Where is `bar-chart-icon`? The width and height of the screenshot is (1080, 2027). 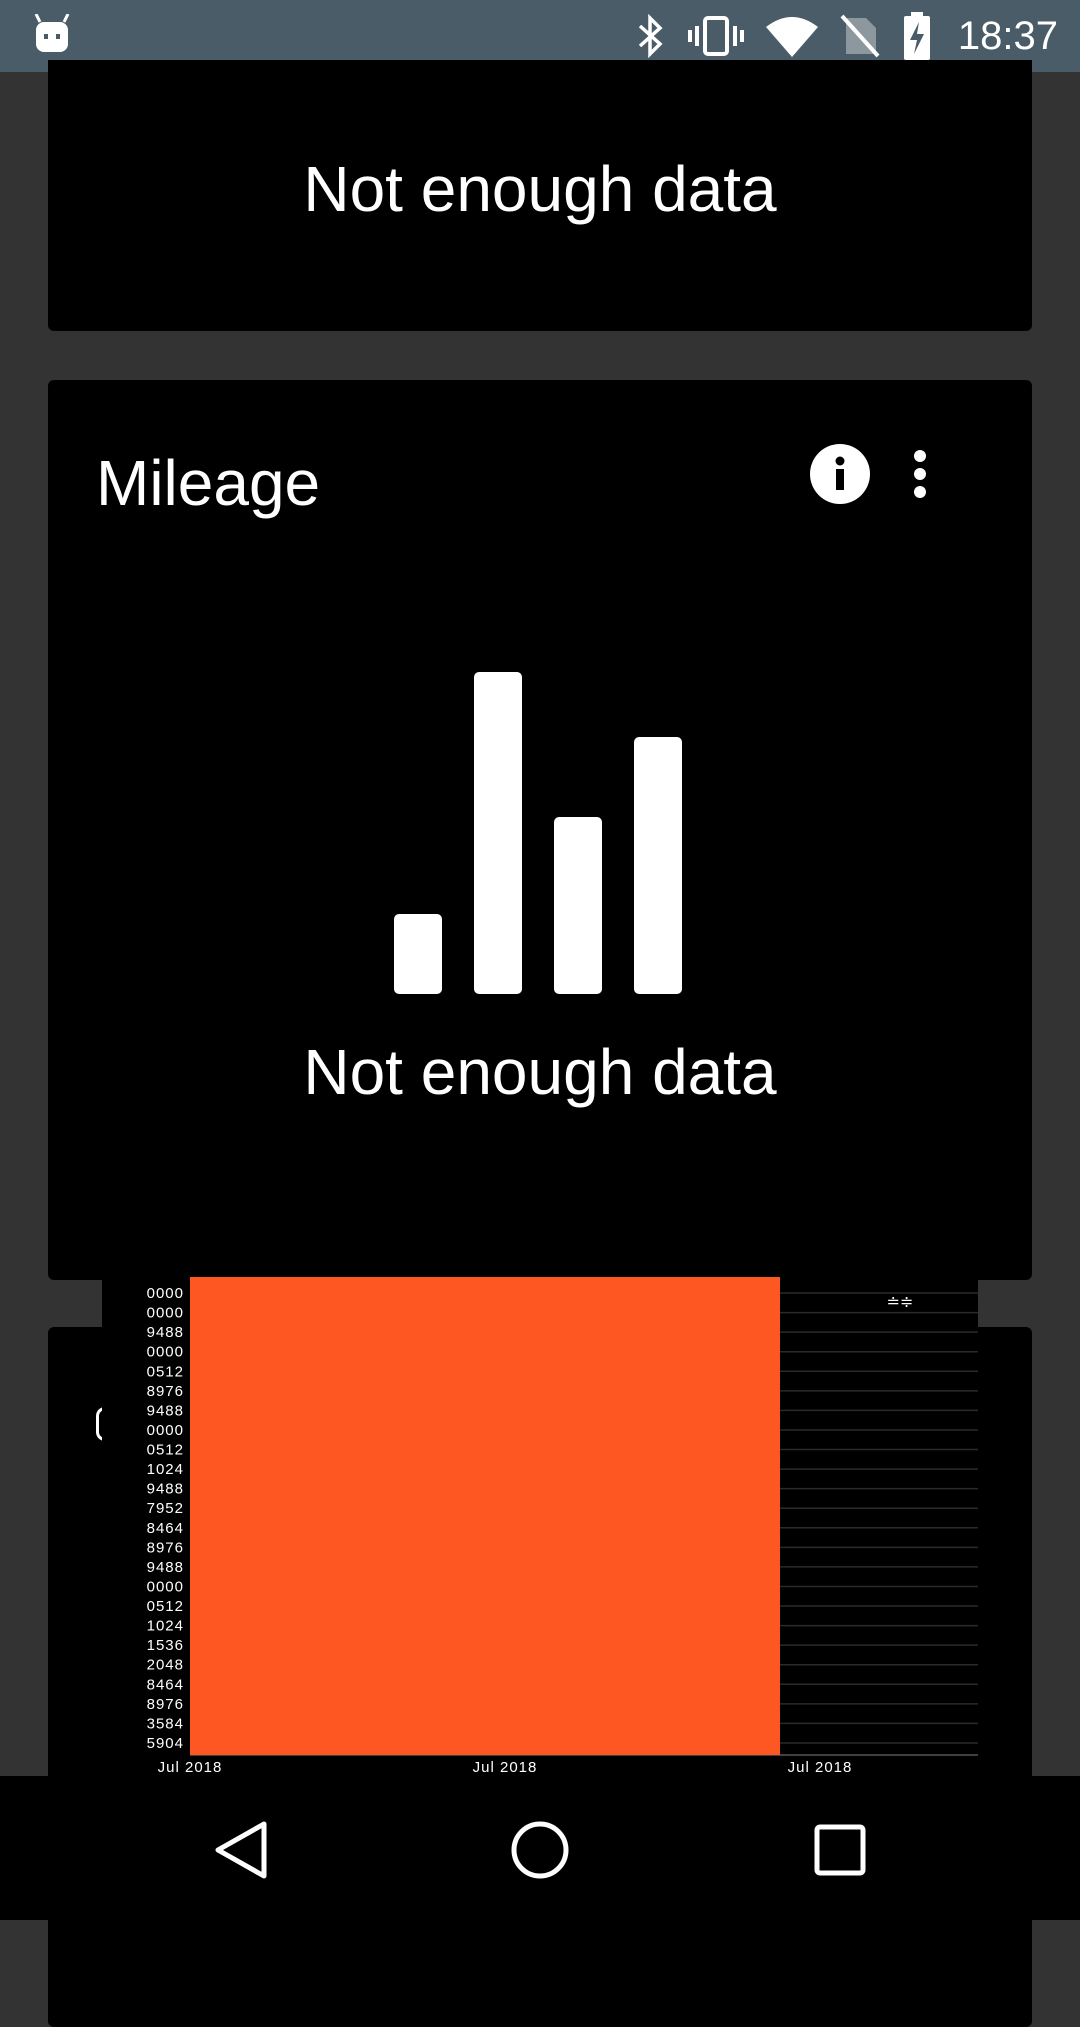
bar-chart-icon is located at coordinates (538, 833).